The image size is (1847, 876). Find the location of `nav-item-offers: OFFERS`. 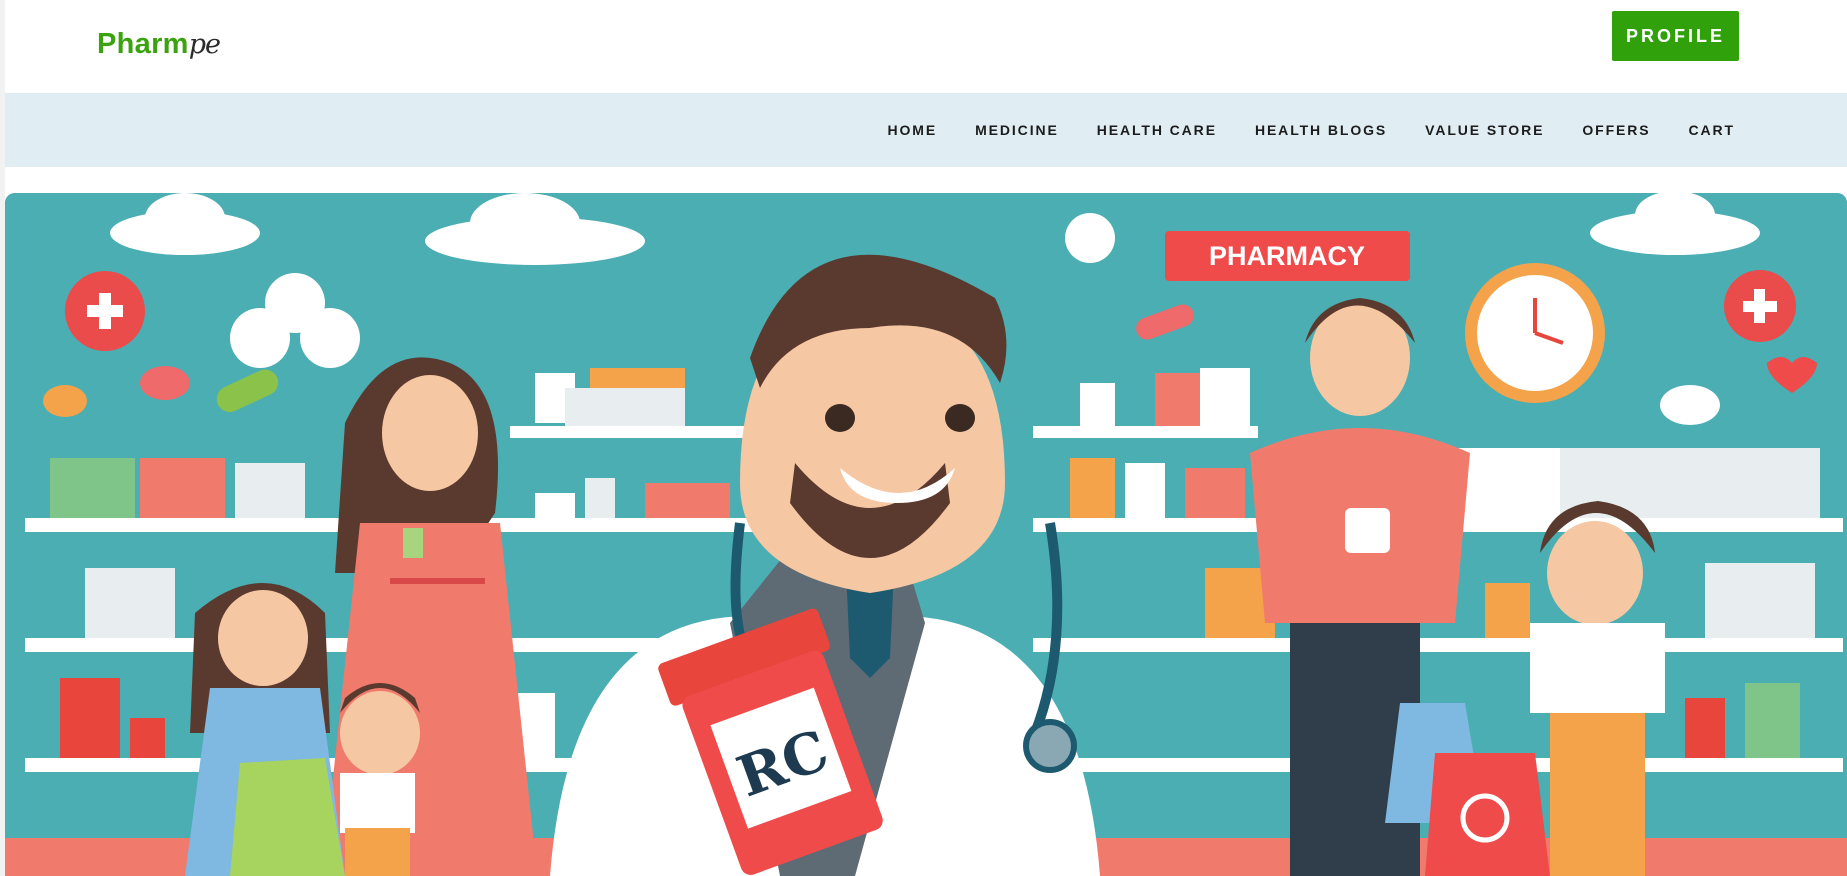

nav-item-offers: OFFERS is located at coordinates (1616, 130).